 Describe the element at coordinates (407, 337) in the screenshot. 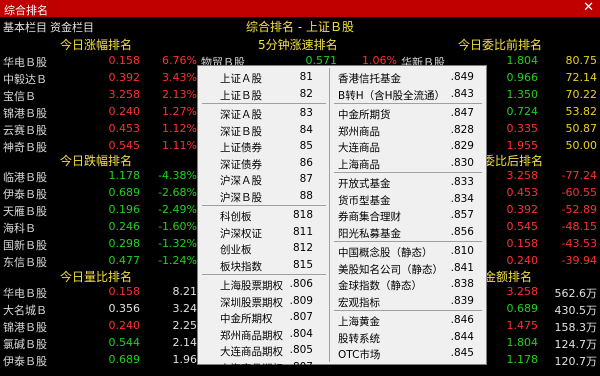

I see `menu-item: 股转系统 .844` at that location.